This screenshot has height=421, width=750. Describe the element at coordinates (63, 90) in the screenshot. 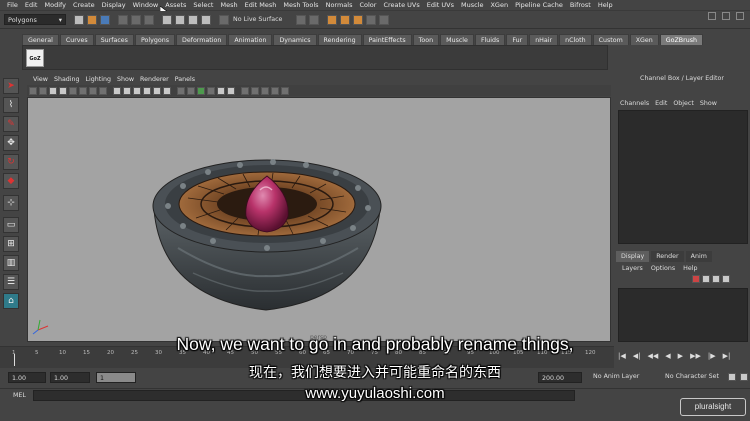

I see `image-plane-icon` at that location.